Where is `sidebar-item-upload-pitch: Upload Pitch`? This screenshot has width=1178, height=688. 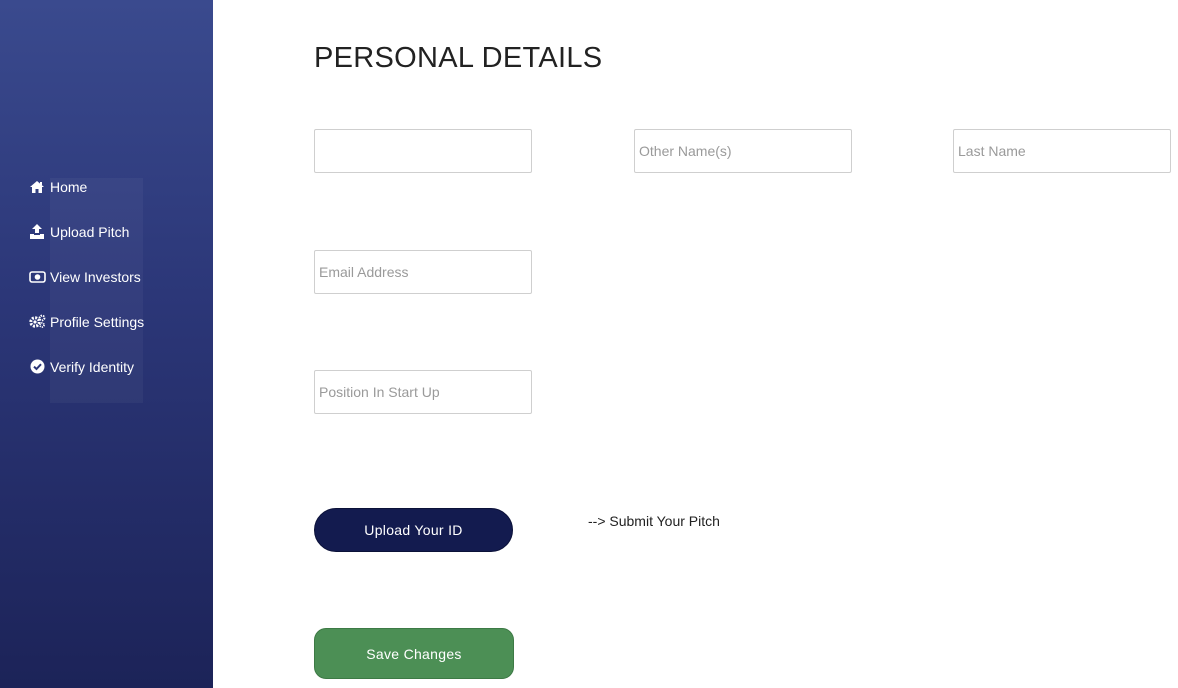 sidebar-item-upload-pitch: Upload Pitch is located at coordinates (86, 231).